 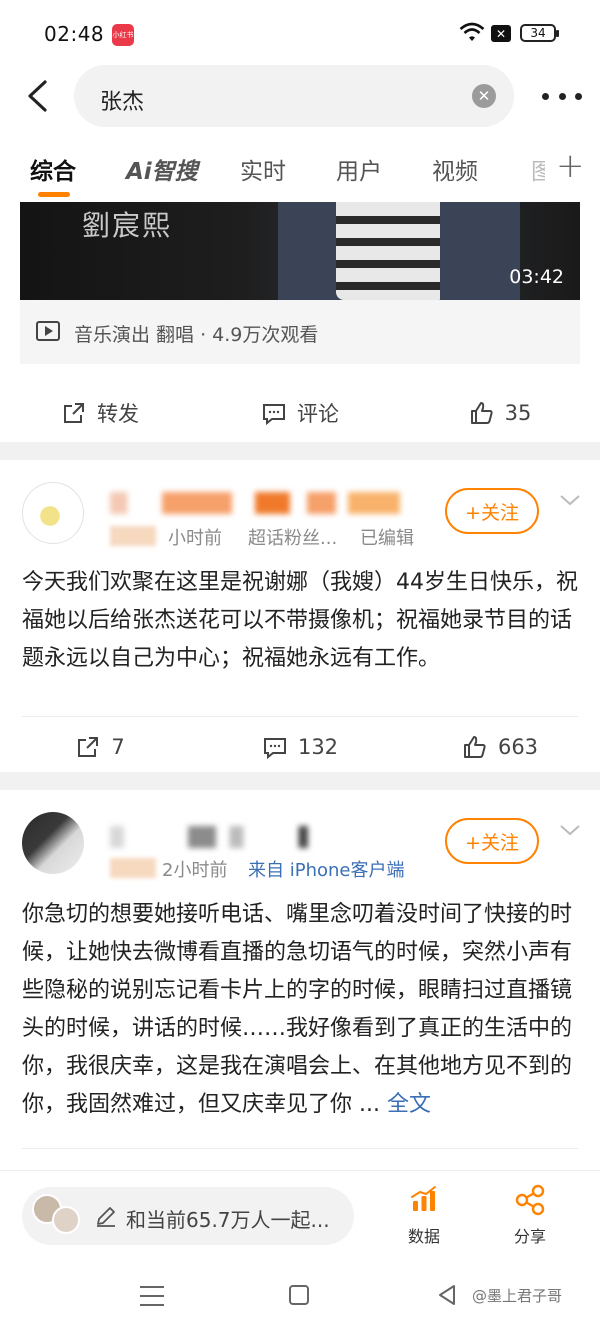 I want to click on chevron-left-icon, so click(x=37, y=96).